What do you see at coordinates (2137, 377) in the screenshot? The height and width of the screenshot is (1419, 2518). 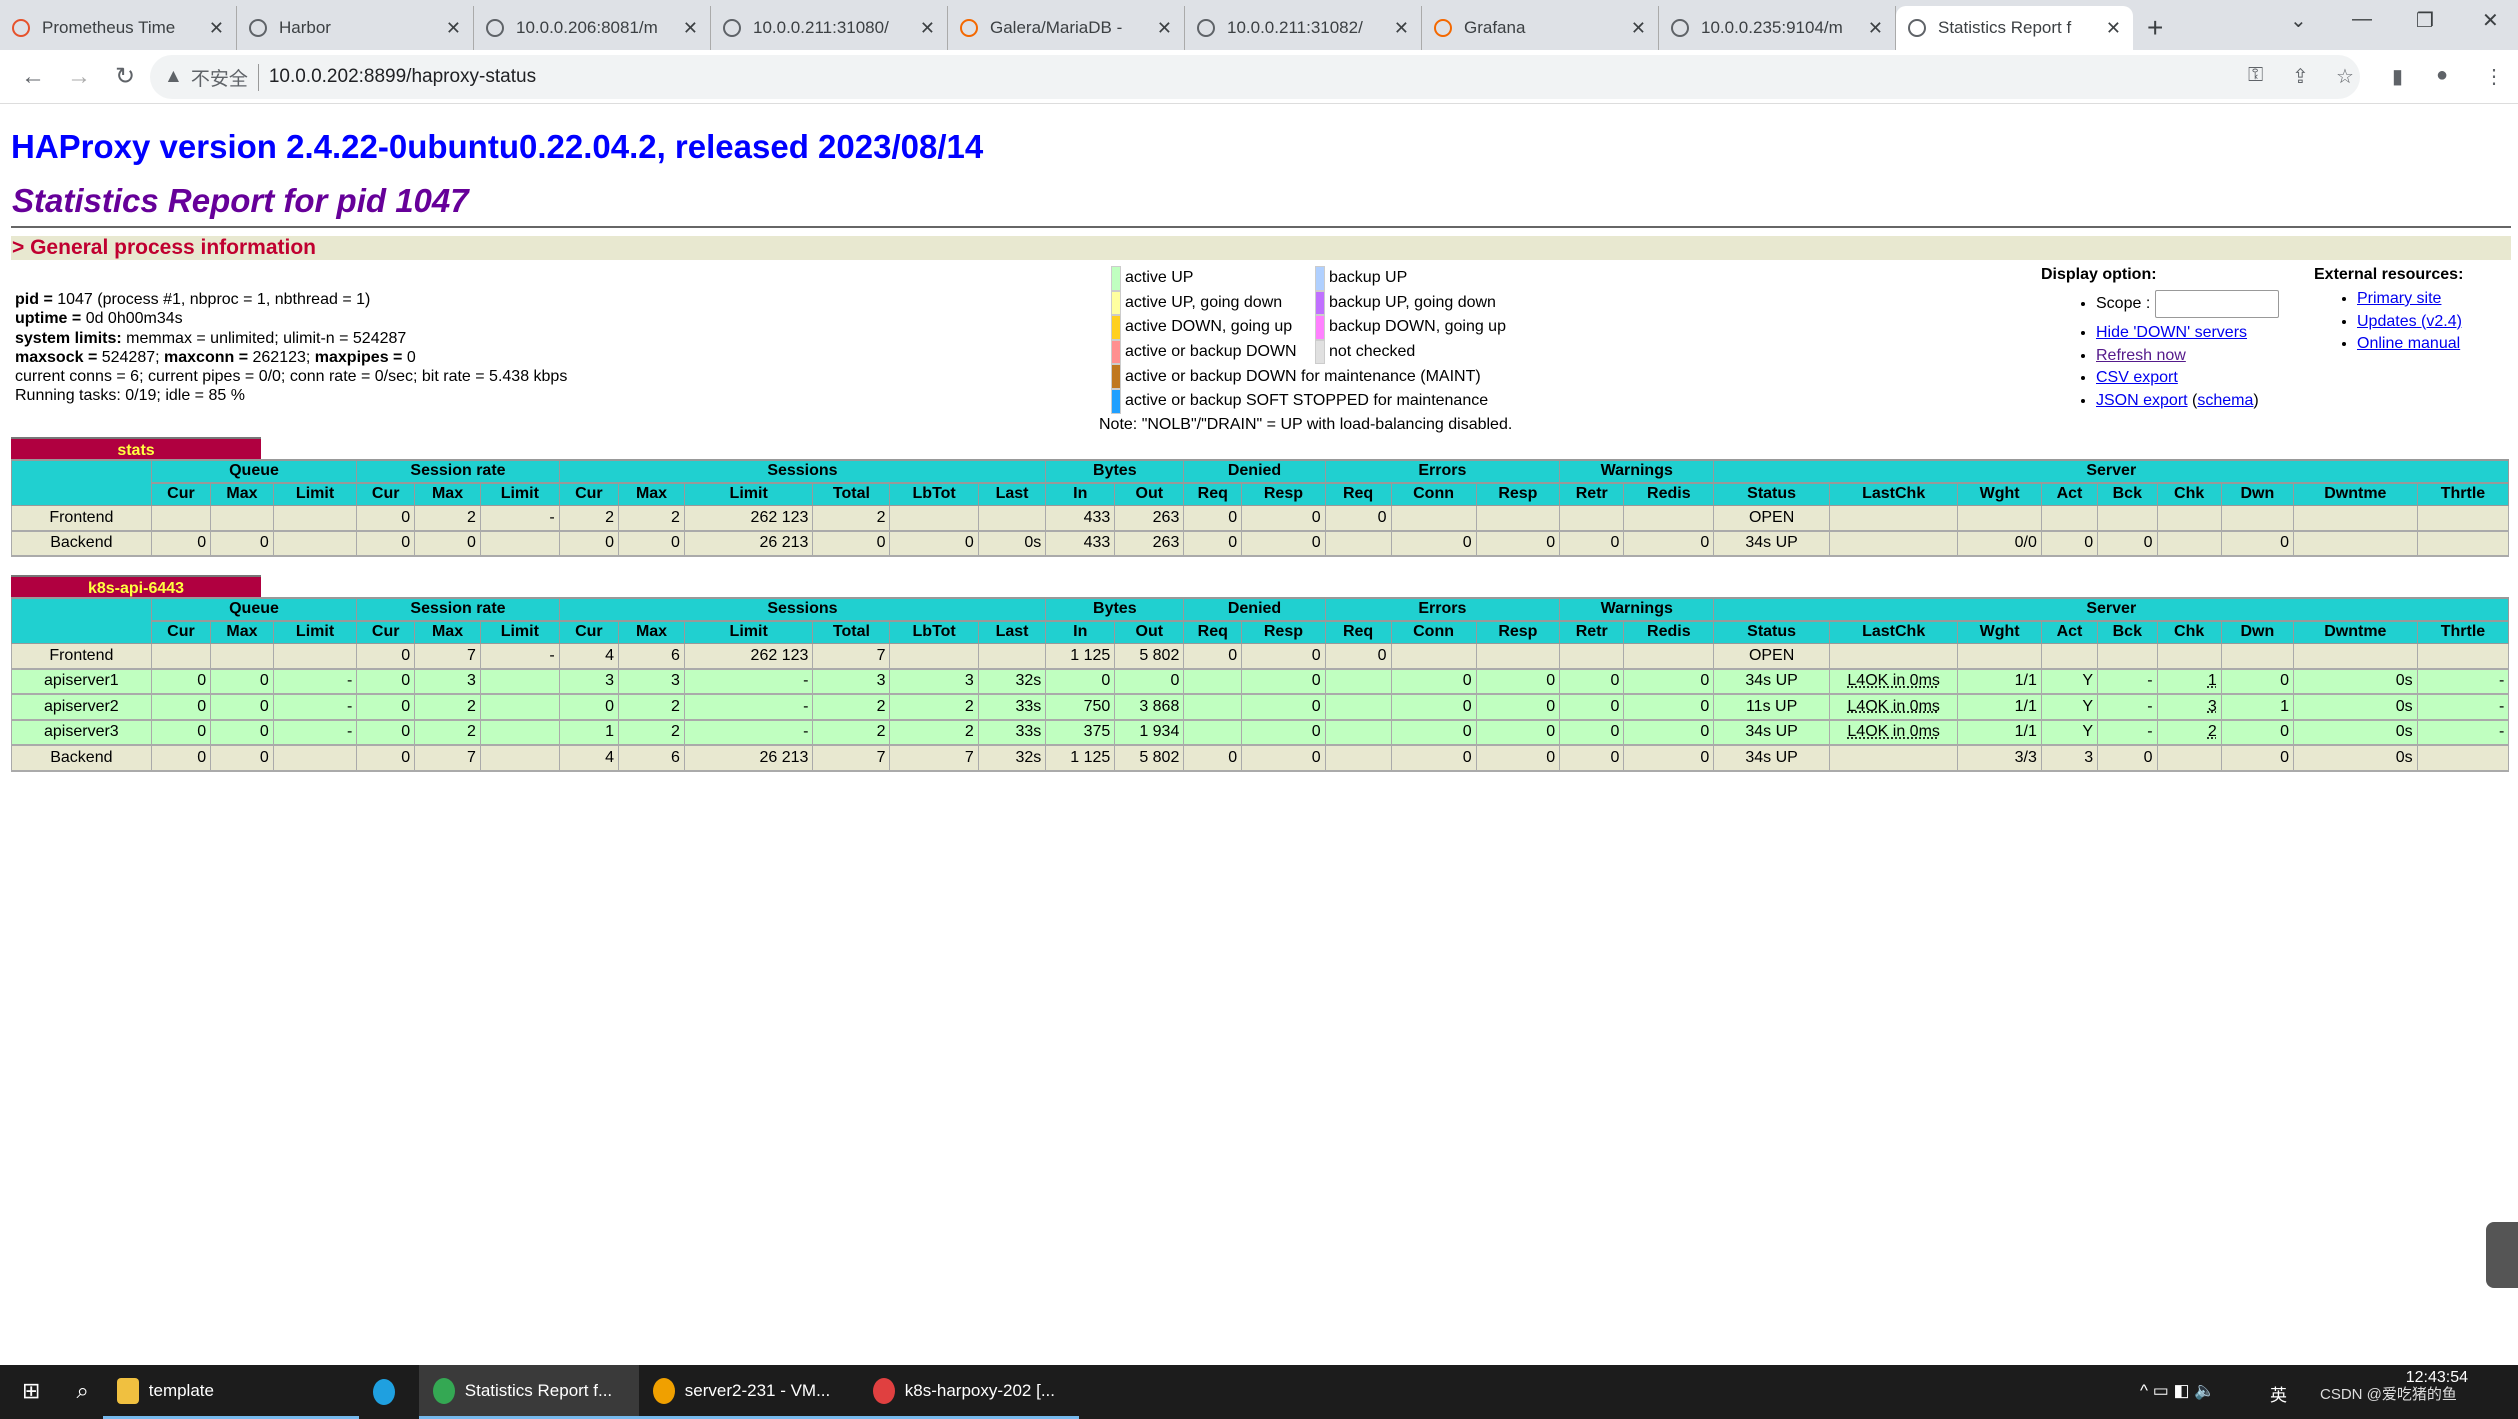 I see `csv-export-link: CSV export` at bounding box center [2137, 377].